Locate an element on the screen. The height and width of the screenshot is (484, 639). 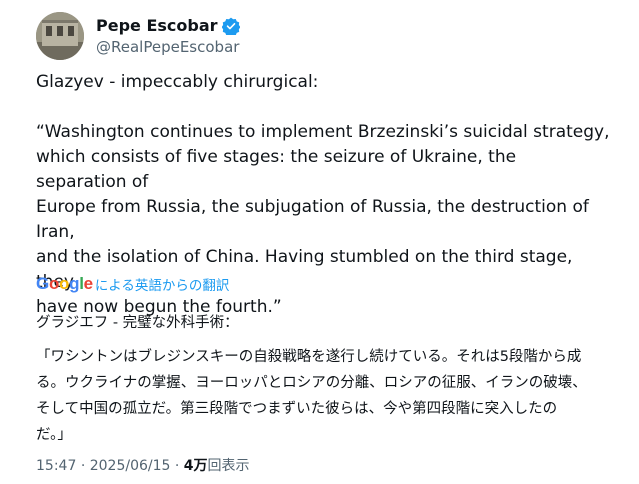
translation-attribution: Google による英語からの翻訳 is located at coordinates (132, 284).